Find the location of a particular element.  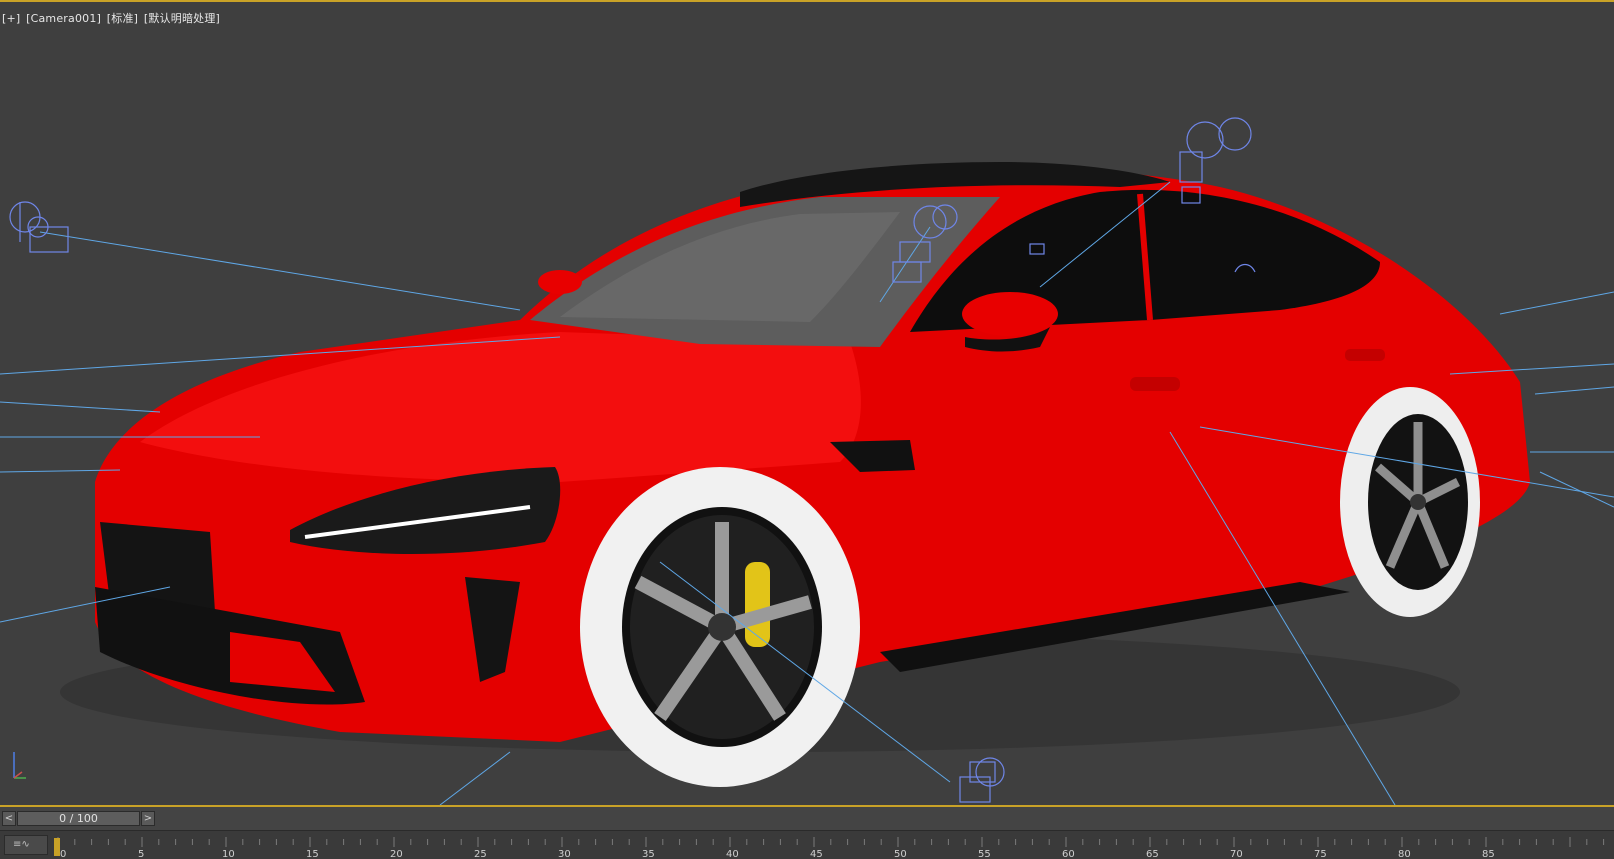

light-gizmo-bottom is located at coordinates (982, 780).